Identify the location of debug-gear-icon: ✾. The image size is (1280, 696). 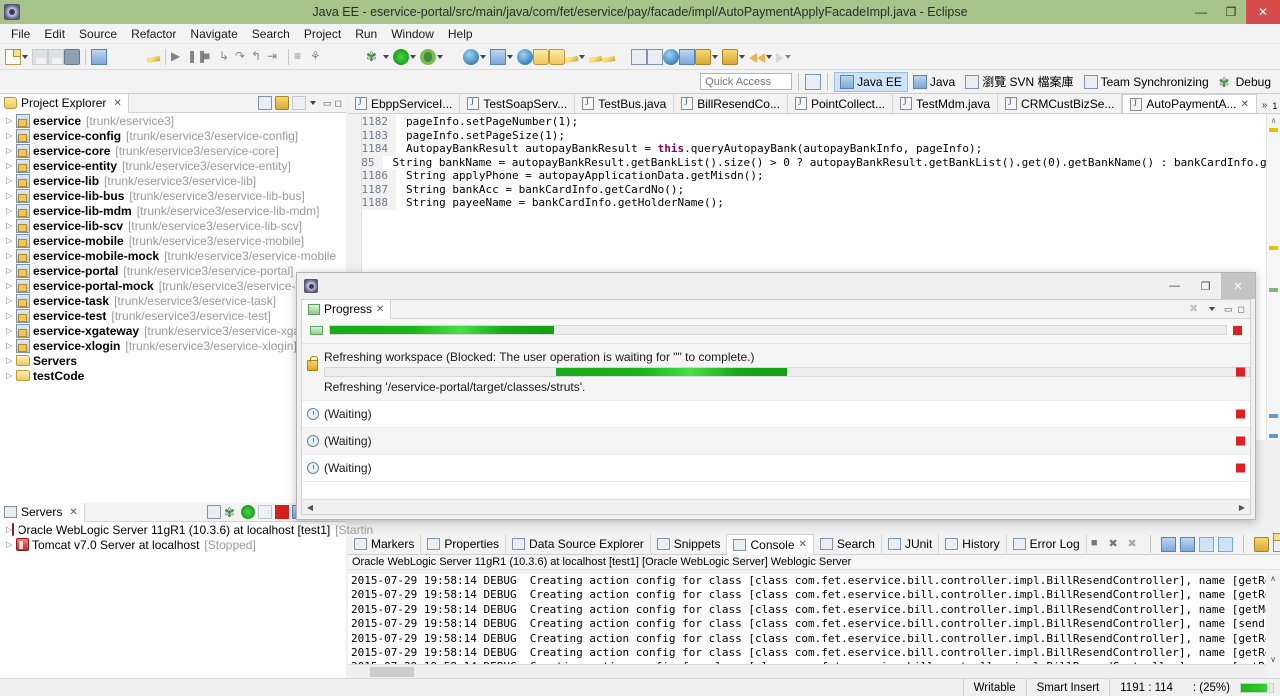
(374, 57).